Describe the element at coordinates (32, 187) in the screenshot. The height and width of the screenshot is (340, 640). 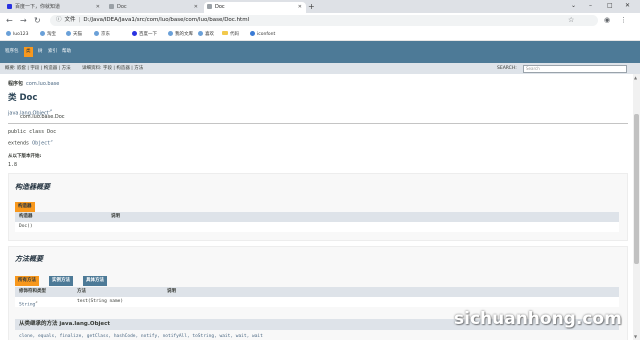
I see `constructor-summary-title: 构造器概要` at that location.